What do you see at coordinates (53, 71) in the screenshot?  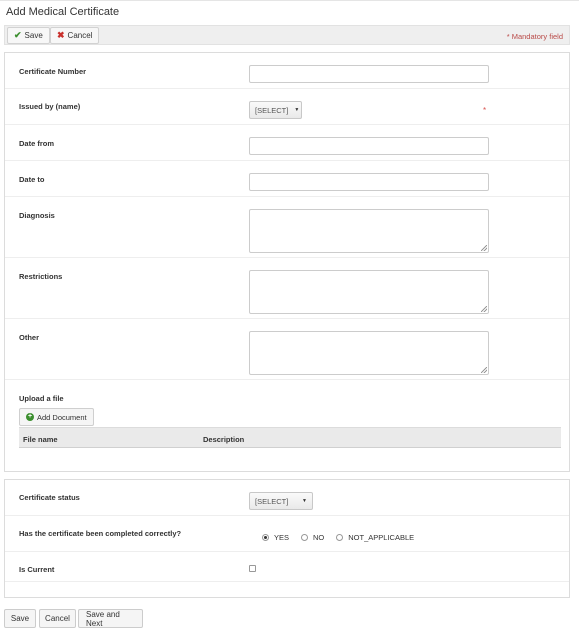 I see `certificate-number-label: Certificate Number` at bounding box center [53, 71].